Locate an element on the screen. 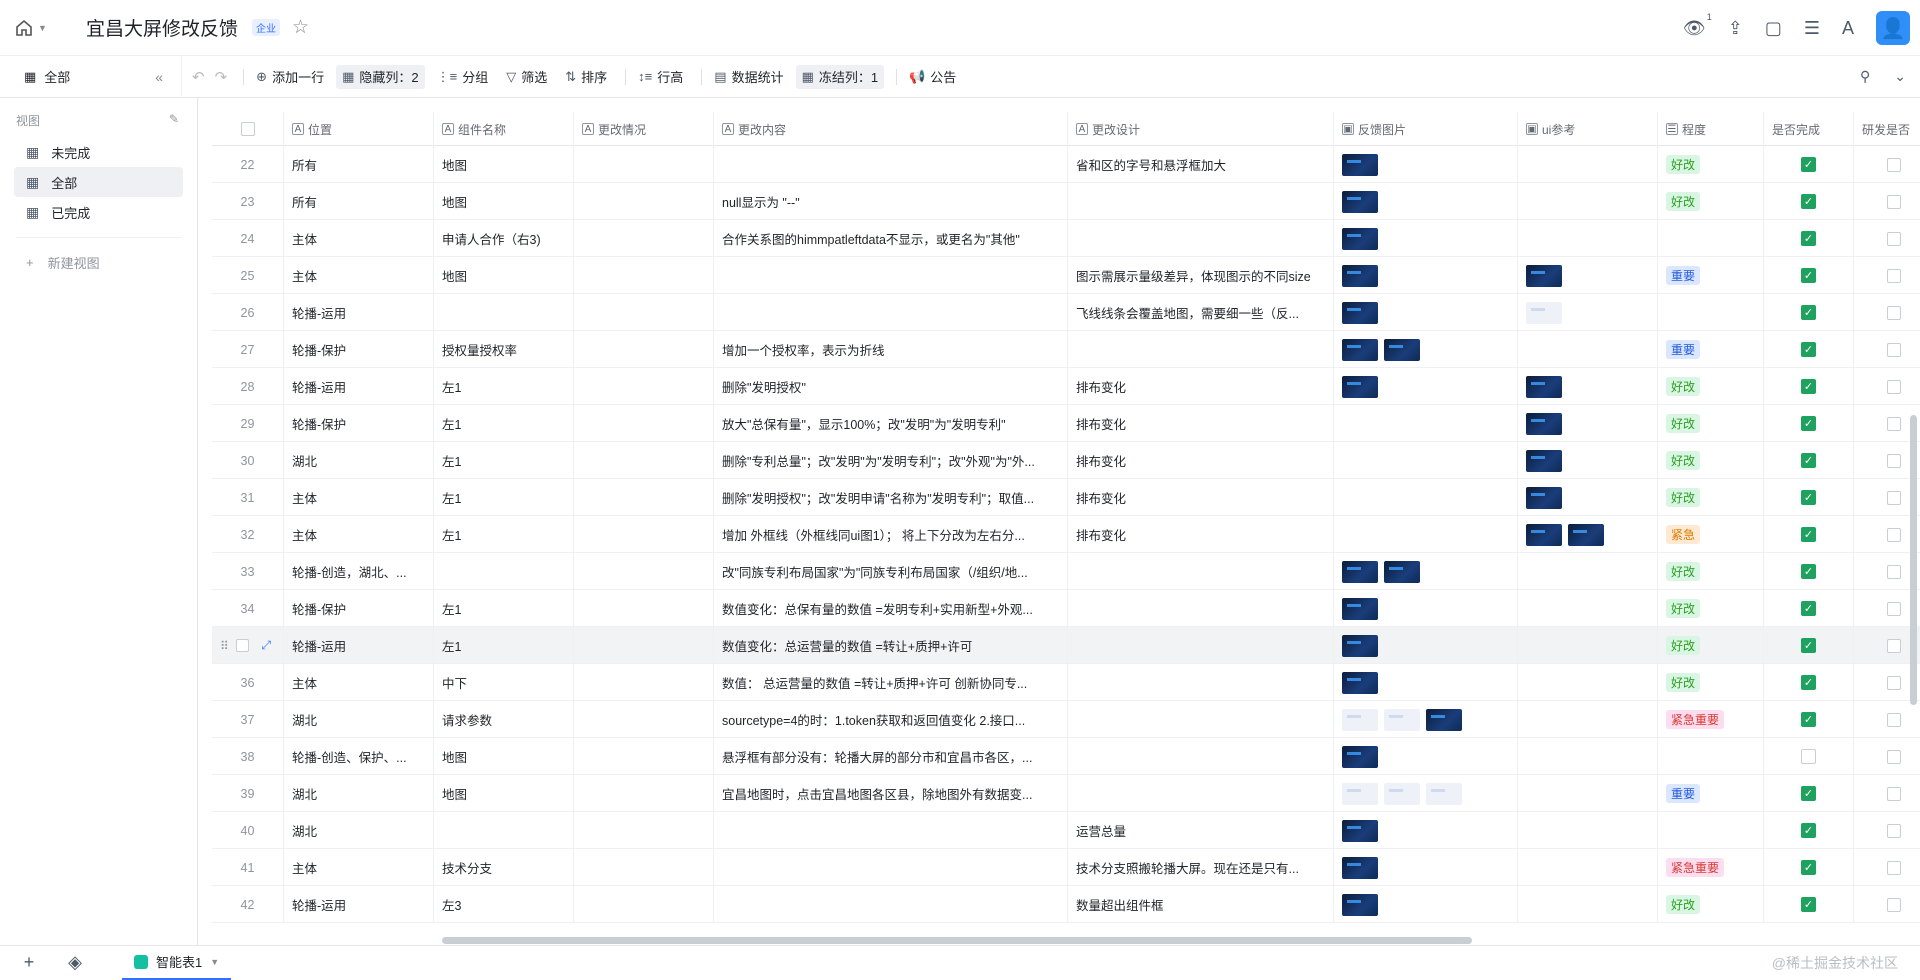 The image size is (1920, 980). table-row: 28 轮播-运用 左1 删除"发明授权" 排布变化 好改 ✓ is located at coordinates (1066, 386).